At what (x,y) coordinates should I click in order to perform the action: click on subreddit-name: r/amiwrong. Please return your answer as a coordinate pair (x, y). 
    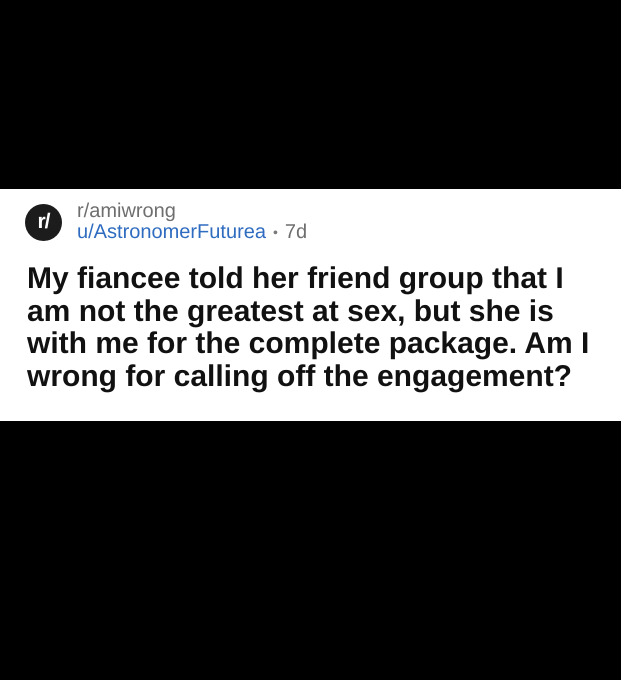
    Looking at the image, I should click on (126, 211).